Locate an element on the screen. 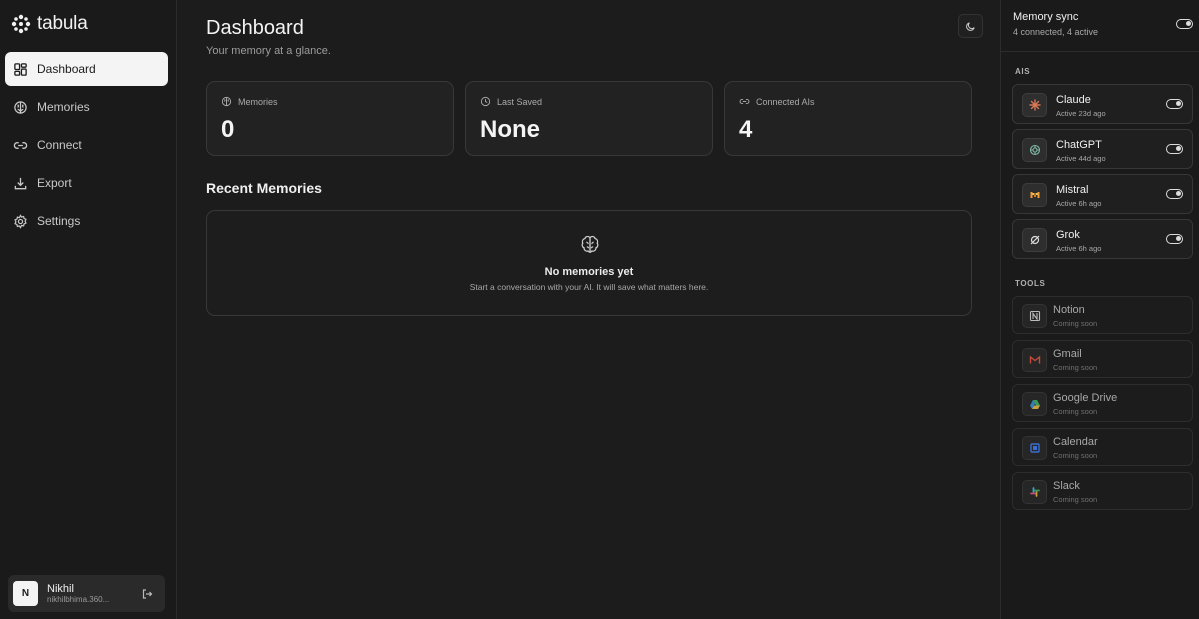 The height and width of the screenshot is (619, 1199). google-drive-icon is located at coordinates (1034, 404).